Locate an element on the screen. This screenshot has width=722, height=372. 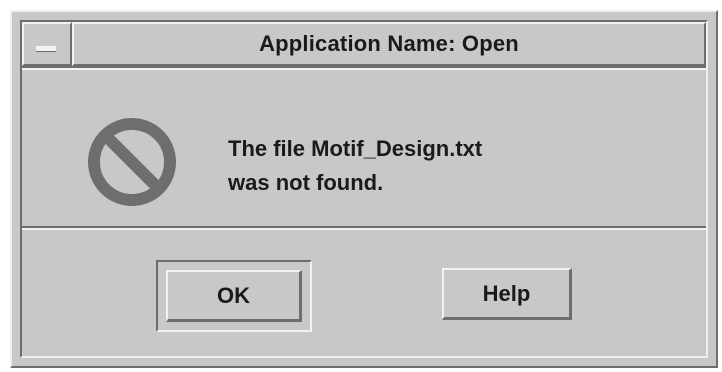
window-menu-icon is located at coordinates (46, 49).